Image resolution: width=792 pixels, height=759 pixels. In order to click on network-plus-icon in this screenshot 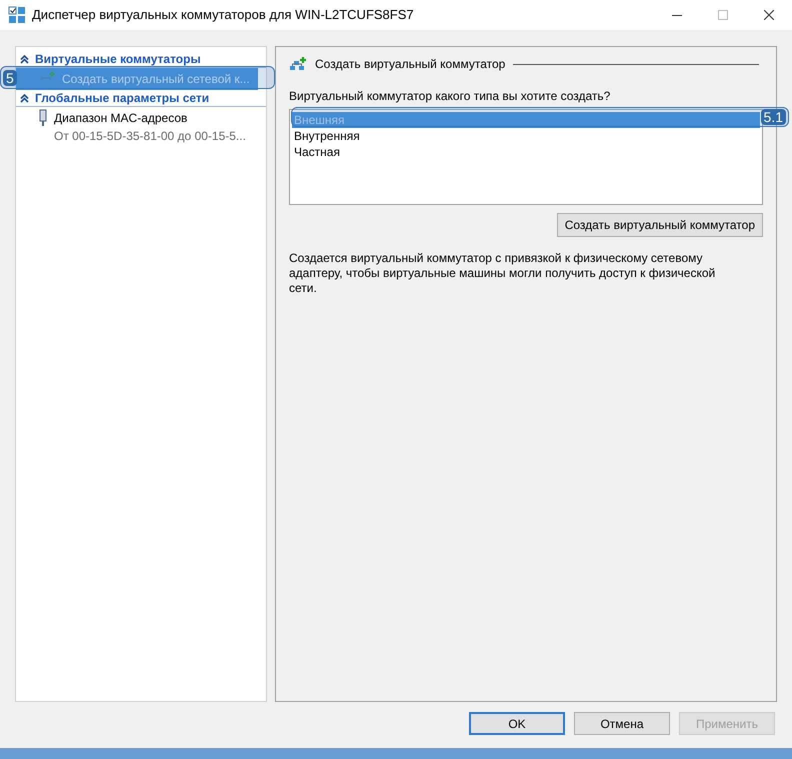, I will do `click(298, 64)`.